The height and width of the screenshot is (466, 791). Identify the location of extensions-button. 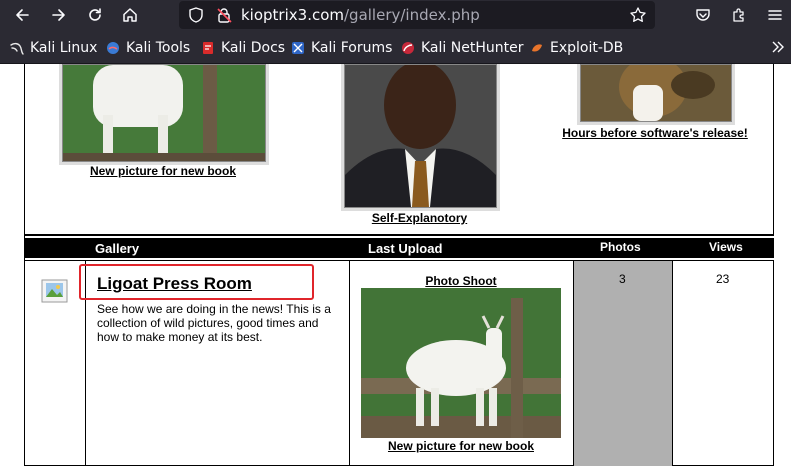
(739, 15).